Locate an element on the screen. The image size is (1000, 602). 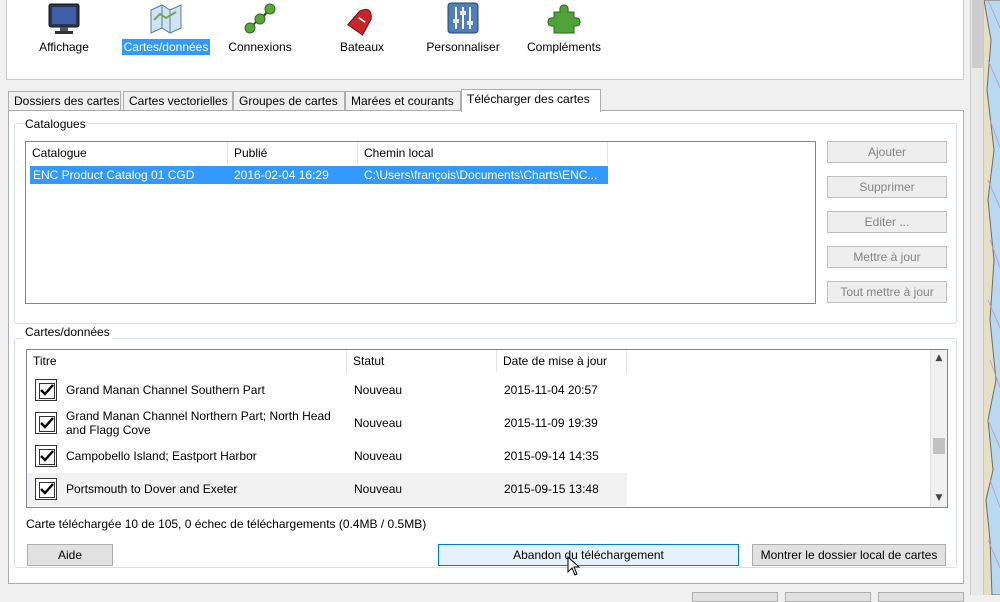
tab-tides-currents: Marées et courants is located at coordinates (403, 101).